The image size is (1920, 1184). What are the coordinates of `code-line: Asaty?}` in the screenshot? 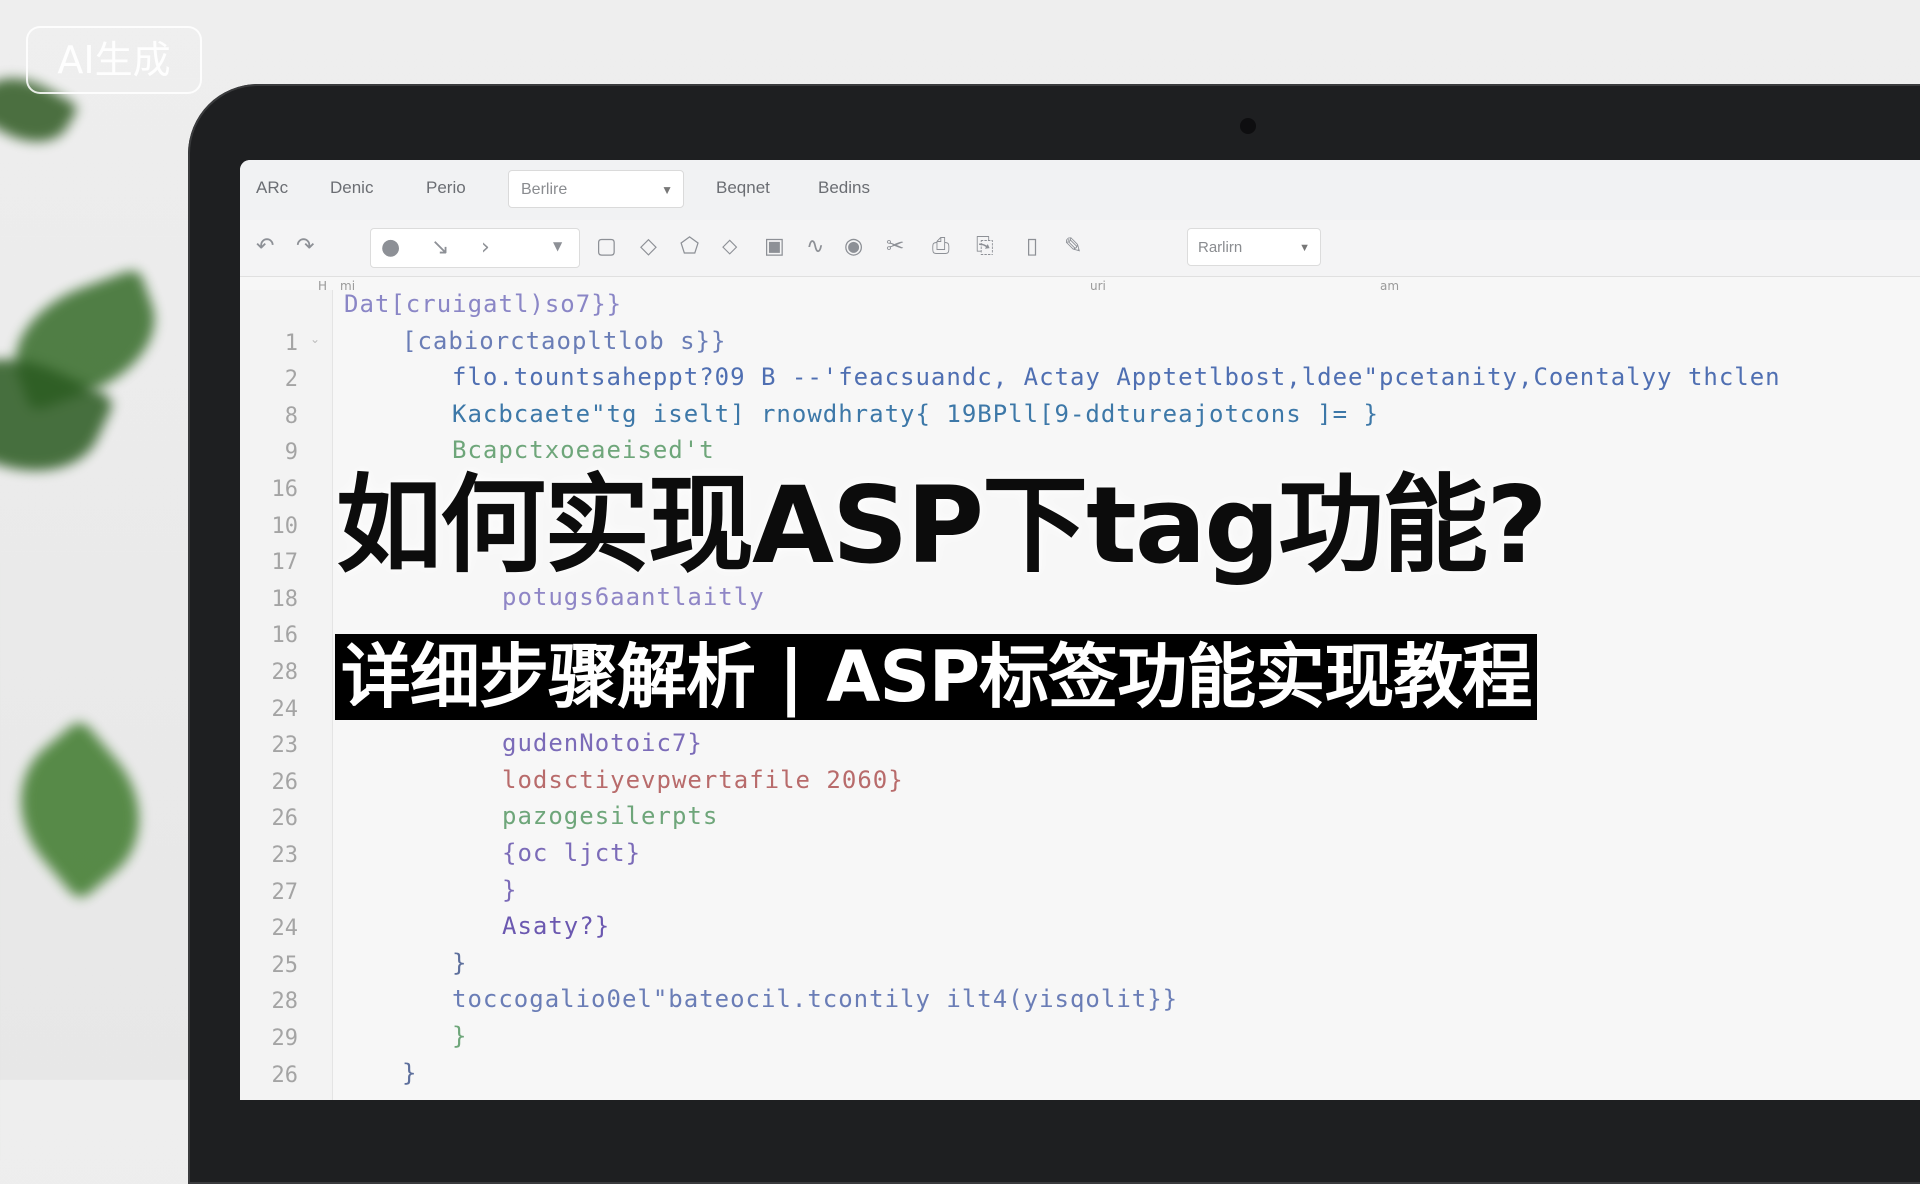 It's located at (556, 926).